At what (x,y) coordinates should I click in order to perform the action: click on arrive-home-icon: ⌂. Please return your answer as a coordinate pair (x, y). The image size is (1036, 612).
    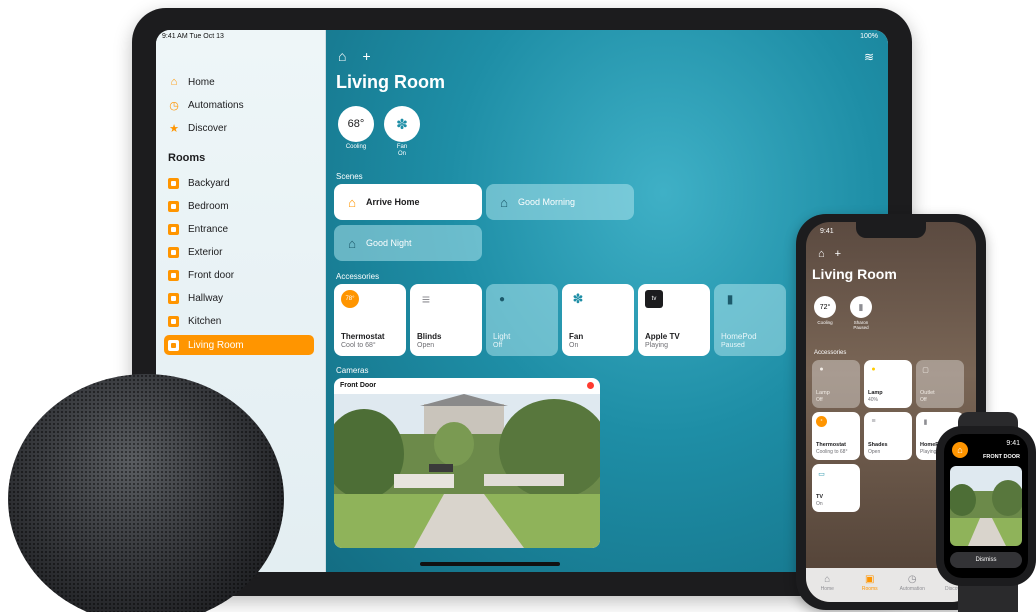
    Looking at the image, I should click on (352, 202).